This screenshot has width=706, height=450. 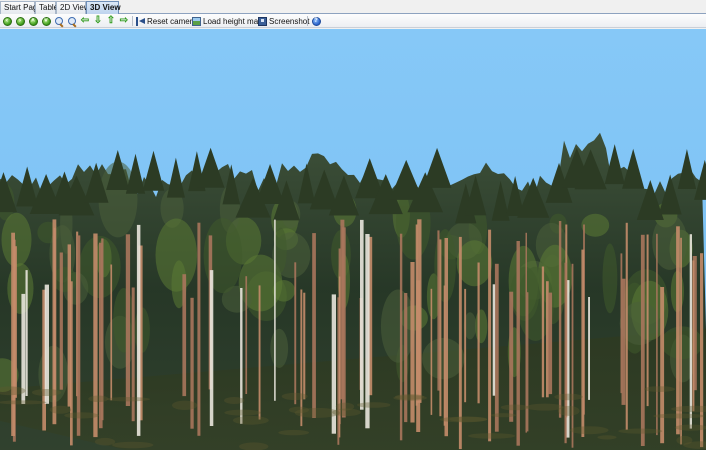 What do you see at coordinates (20, 21) in the screenshot?
I see `navigate-right-button: ›` at bounding box center [20, 21].